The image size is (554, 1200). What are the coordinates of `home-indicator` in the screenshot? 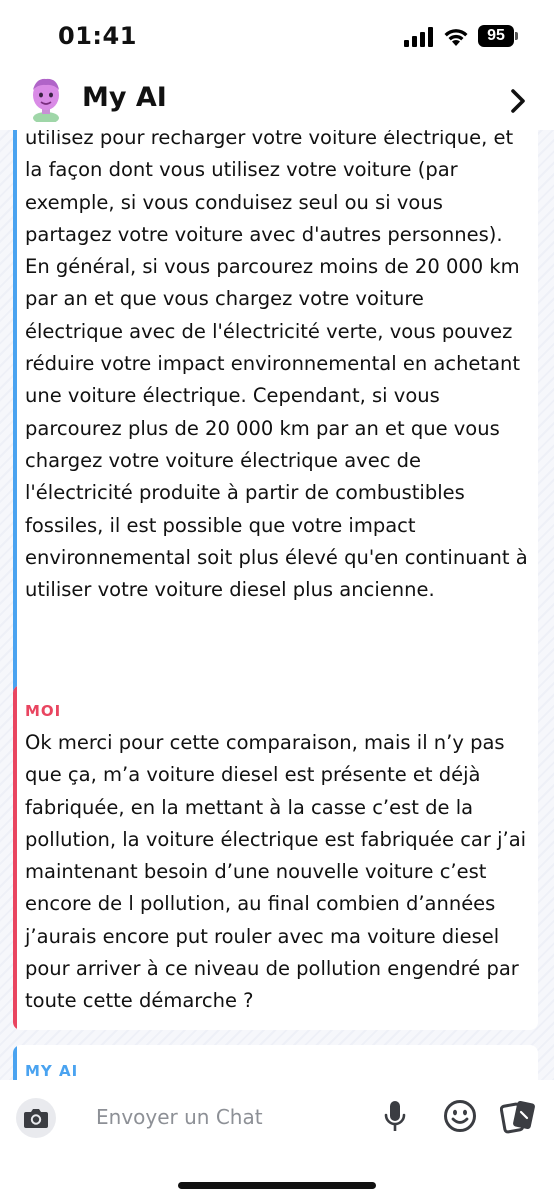 It's located at (277, 1185).